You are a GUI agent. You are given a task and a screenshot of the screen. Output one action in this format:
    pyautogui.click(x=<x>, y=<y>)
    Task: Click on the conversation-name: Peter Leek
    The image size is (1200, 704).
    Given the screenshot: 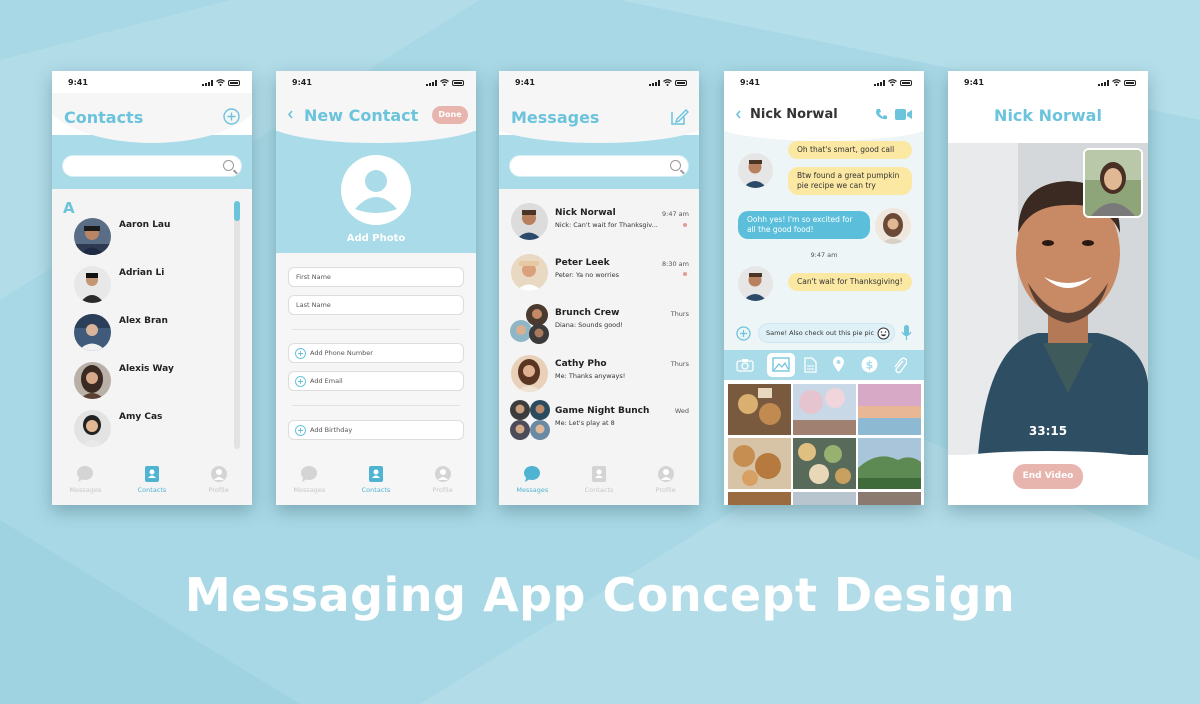 What is the action you would take?
    pyautogui.click(x=582, y=263)
    